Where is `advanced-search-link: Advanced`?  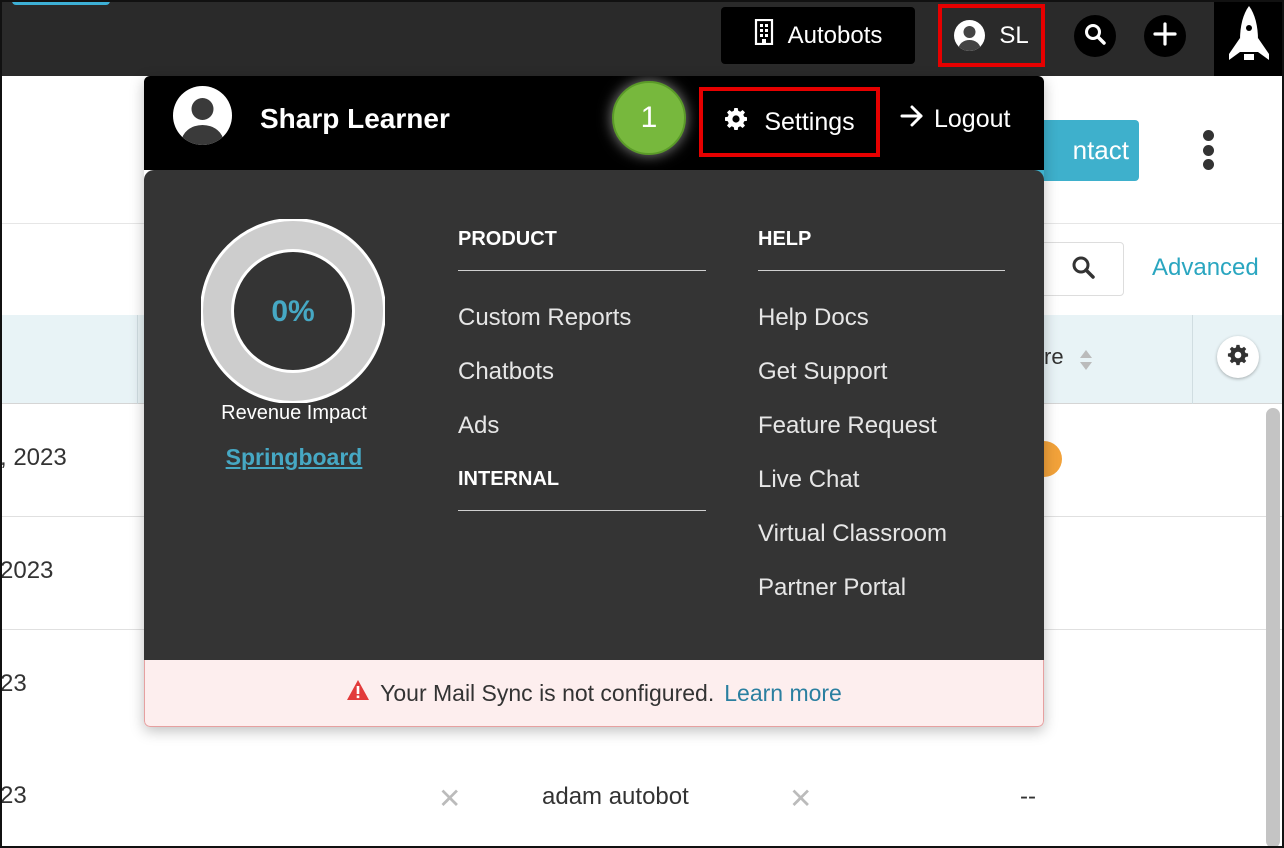
advanced-search-link: Advanced is located at coordinates (1205, 268).